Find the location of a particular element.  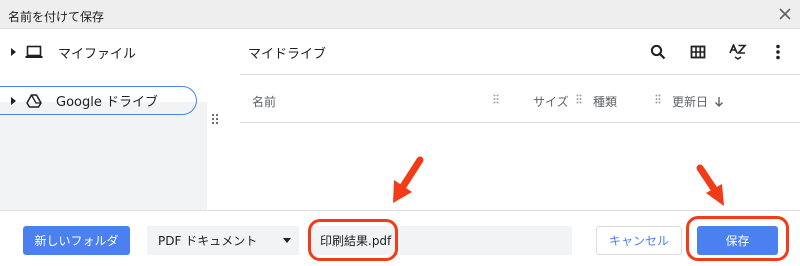

grid-view-icon is located at coordinates (698, 52).